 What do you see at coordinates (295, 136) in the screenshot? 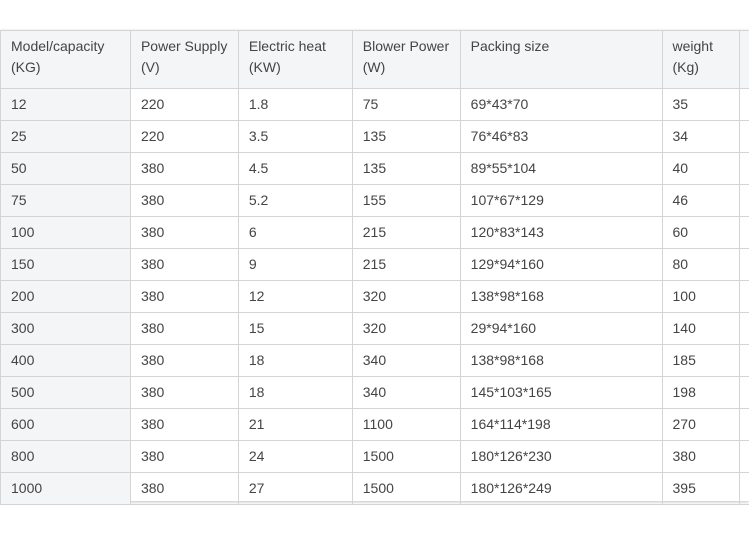
I see `cell-electric-heat: 3.5` at bounding box center [295, 136].